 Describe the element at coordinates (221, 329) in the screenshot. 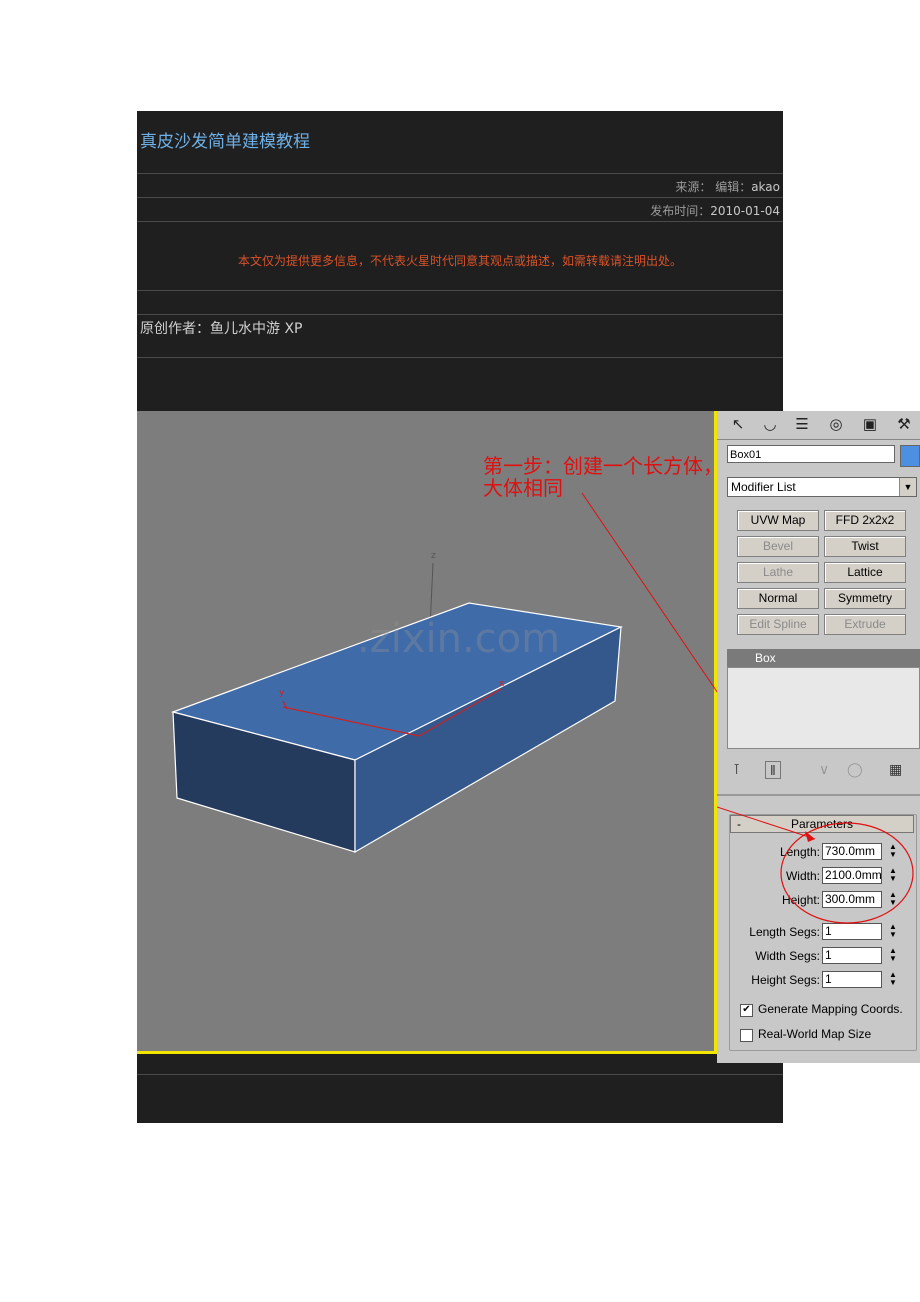

I see `author-line: 原创作者：鱼儿水中游 XP` at that location.